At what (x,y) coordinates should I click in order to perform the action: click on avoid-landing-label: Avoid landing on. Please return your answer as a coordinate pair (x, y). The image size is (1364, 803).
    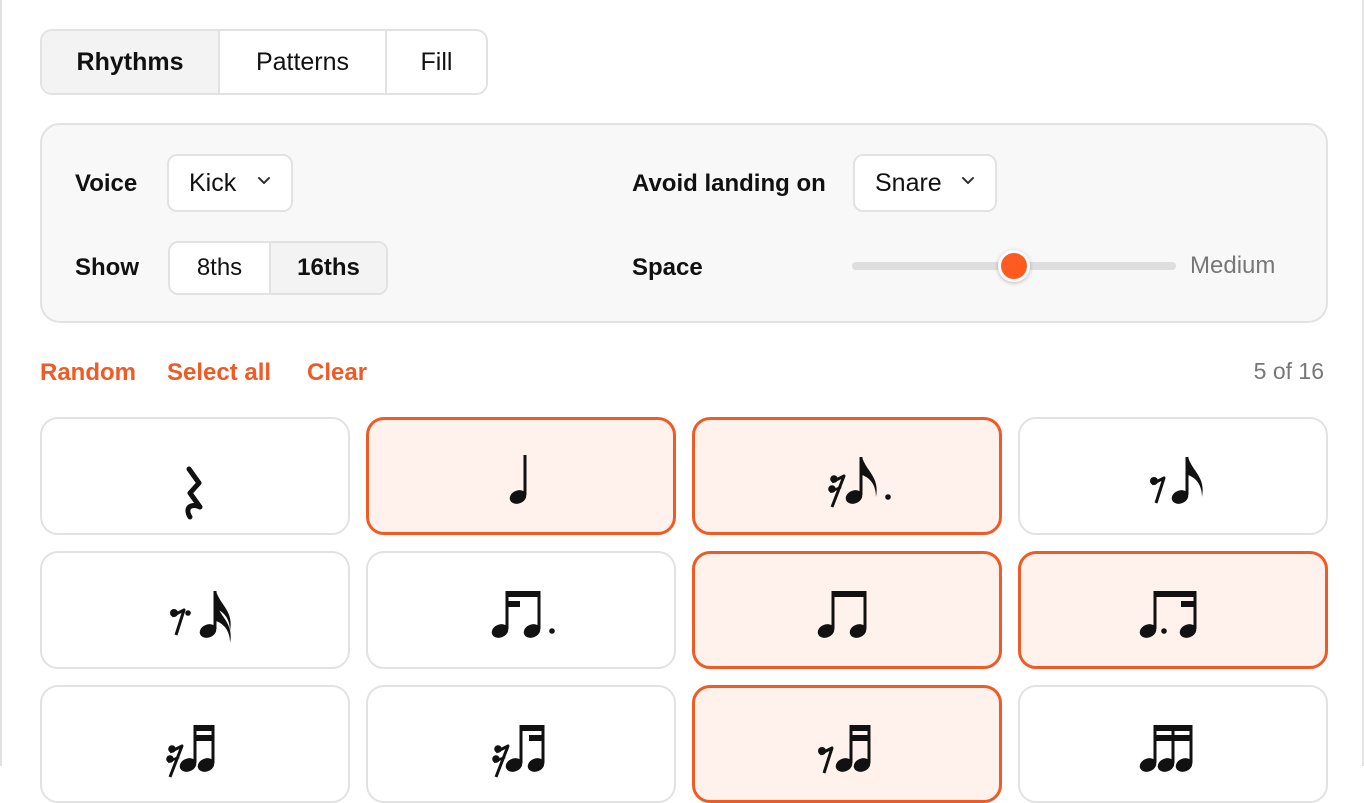
    Looking at the image, I should click on (729, 183).